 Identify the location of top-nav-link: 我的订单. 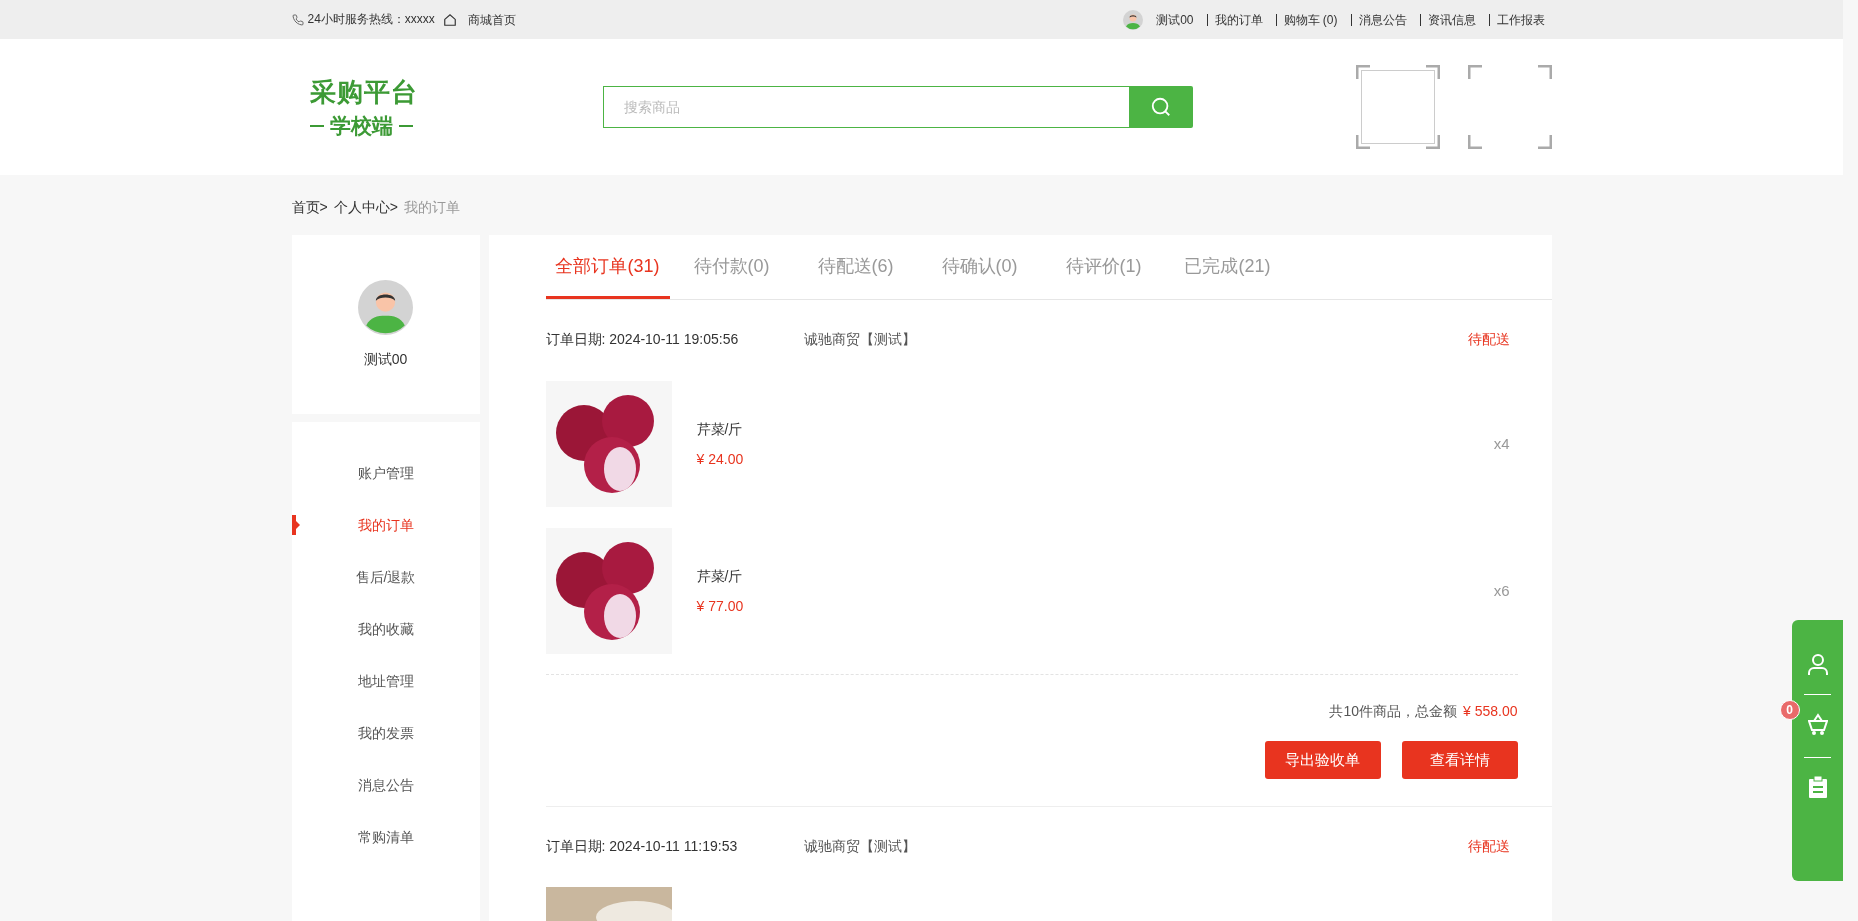
(1238, 19).